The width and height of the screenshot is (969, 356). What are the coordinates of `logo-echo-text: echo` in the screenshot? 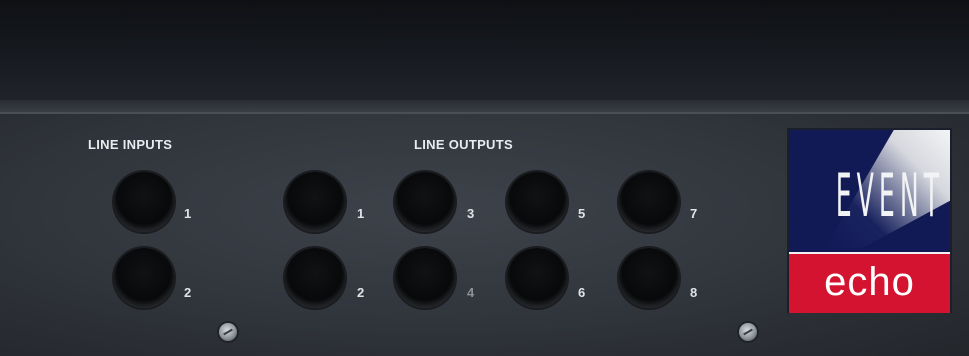 It's located at (869, 282).